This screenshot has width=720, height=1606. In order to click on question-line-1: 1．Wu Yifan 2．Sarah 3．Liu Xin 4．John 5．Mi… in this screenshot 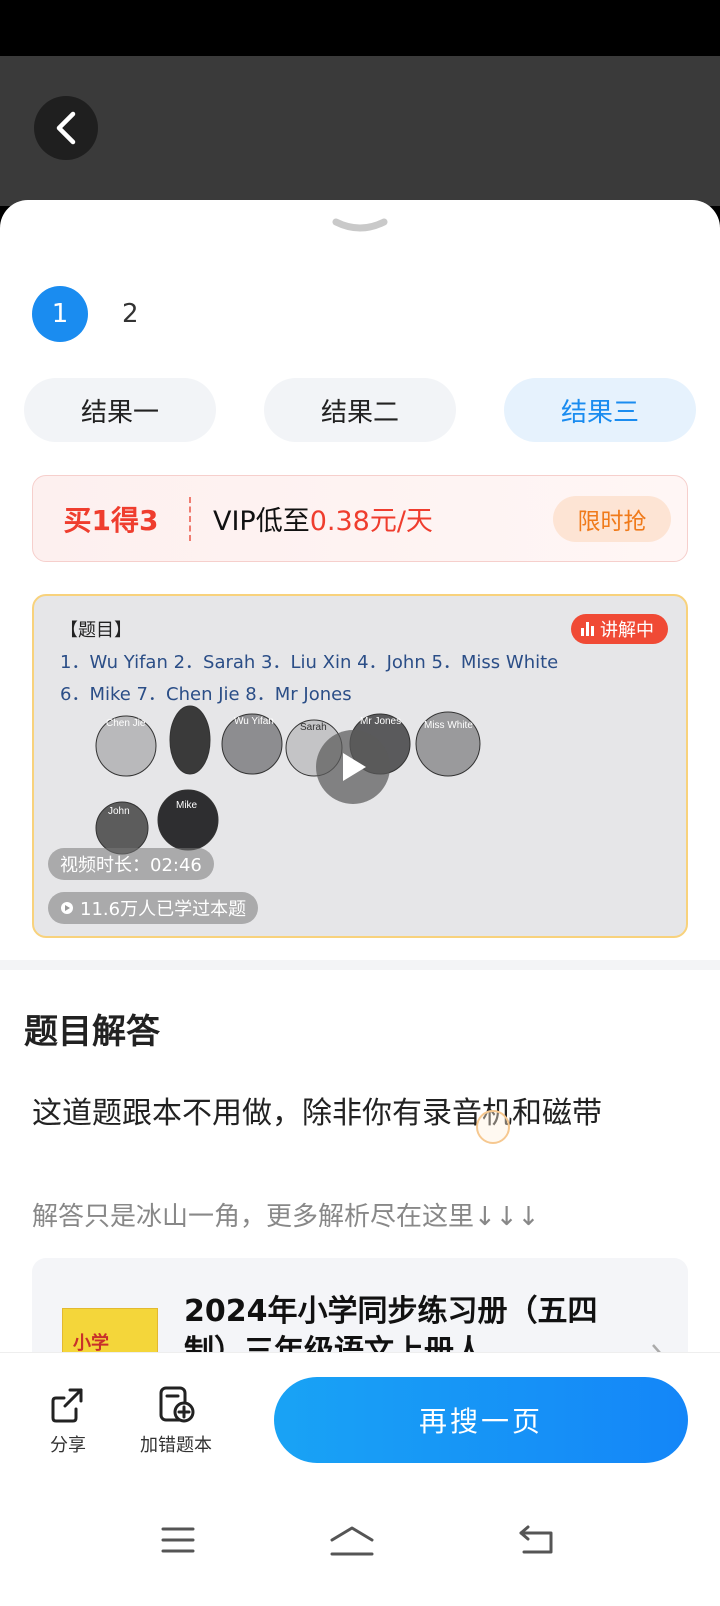, I will do `click(309, 662)`.